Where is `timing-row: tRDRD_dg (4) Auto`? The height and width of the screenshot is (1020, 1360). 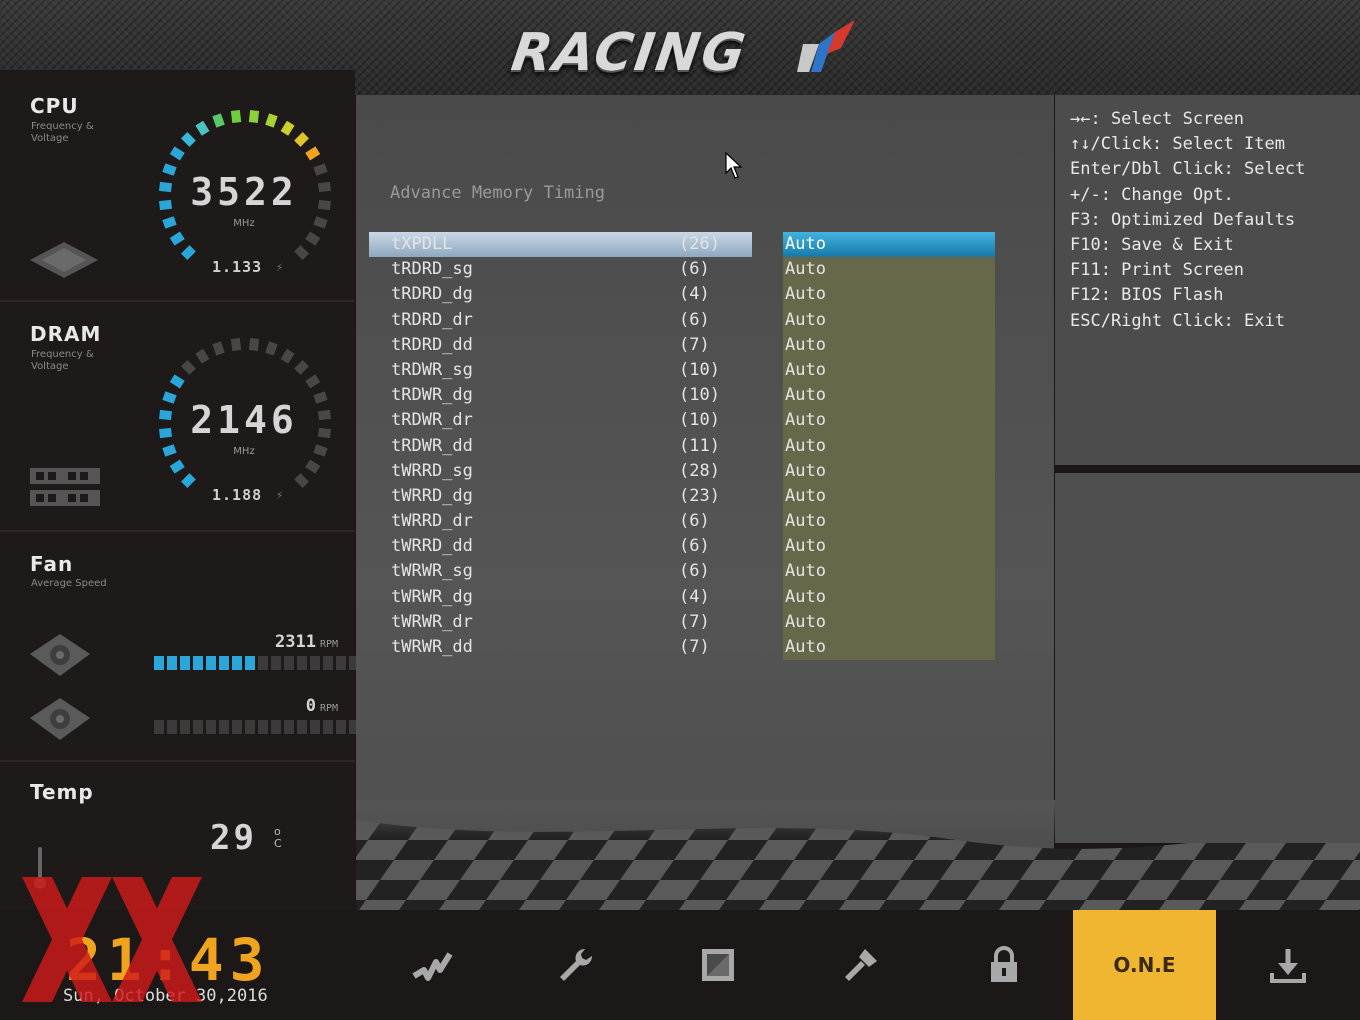 timing-row: tRDRD_dg (4) Auto is located at coordinates (683, 295).